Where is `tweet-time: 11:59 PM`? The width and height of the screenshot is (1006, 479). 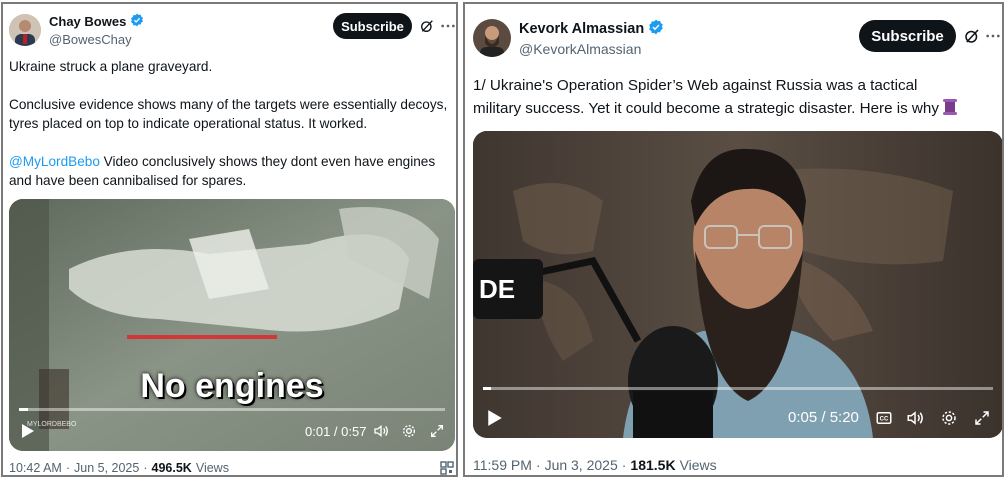
tweet-time: 11:59 PM is located at coordinates (502, 465).